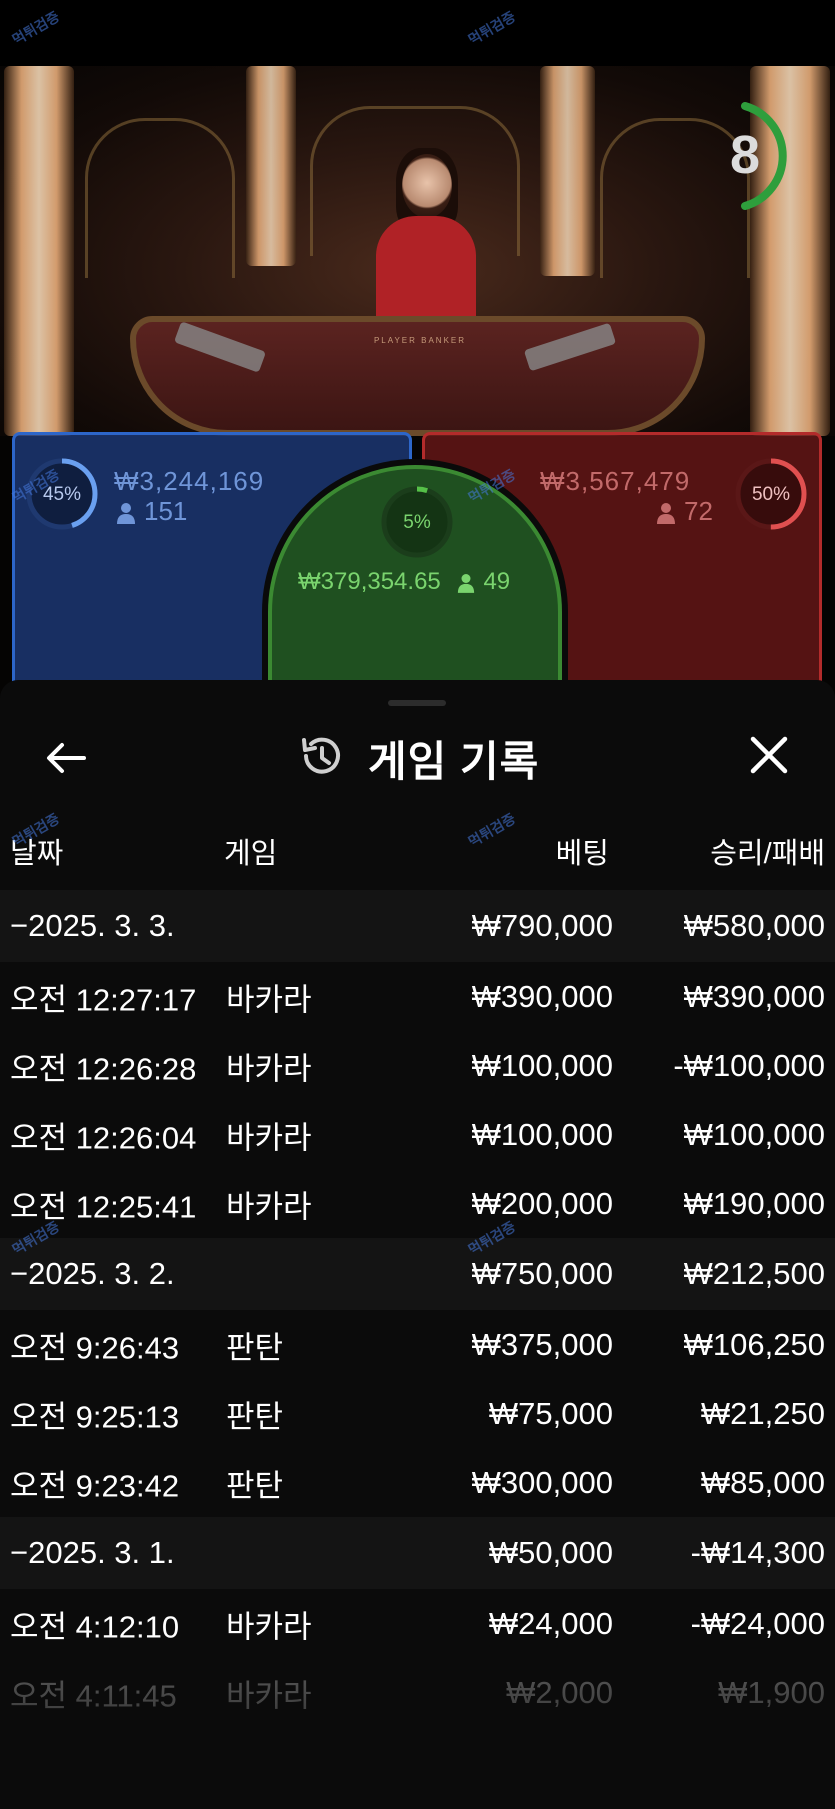 This screenshot has width=835, height=1809. I want to click on row-date: 오전 9:26:43, so click(95, 1347).